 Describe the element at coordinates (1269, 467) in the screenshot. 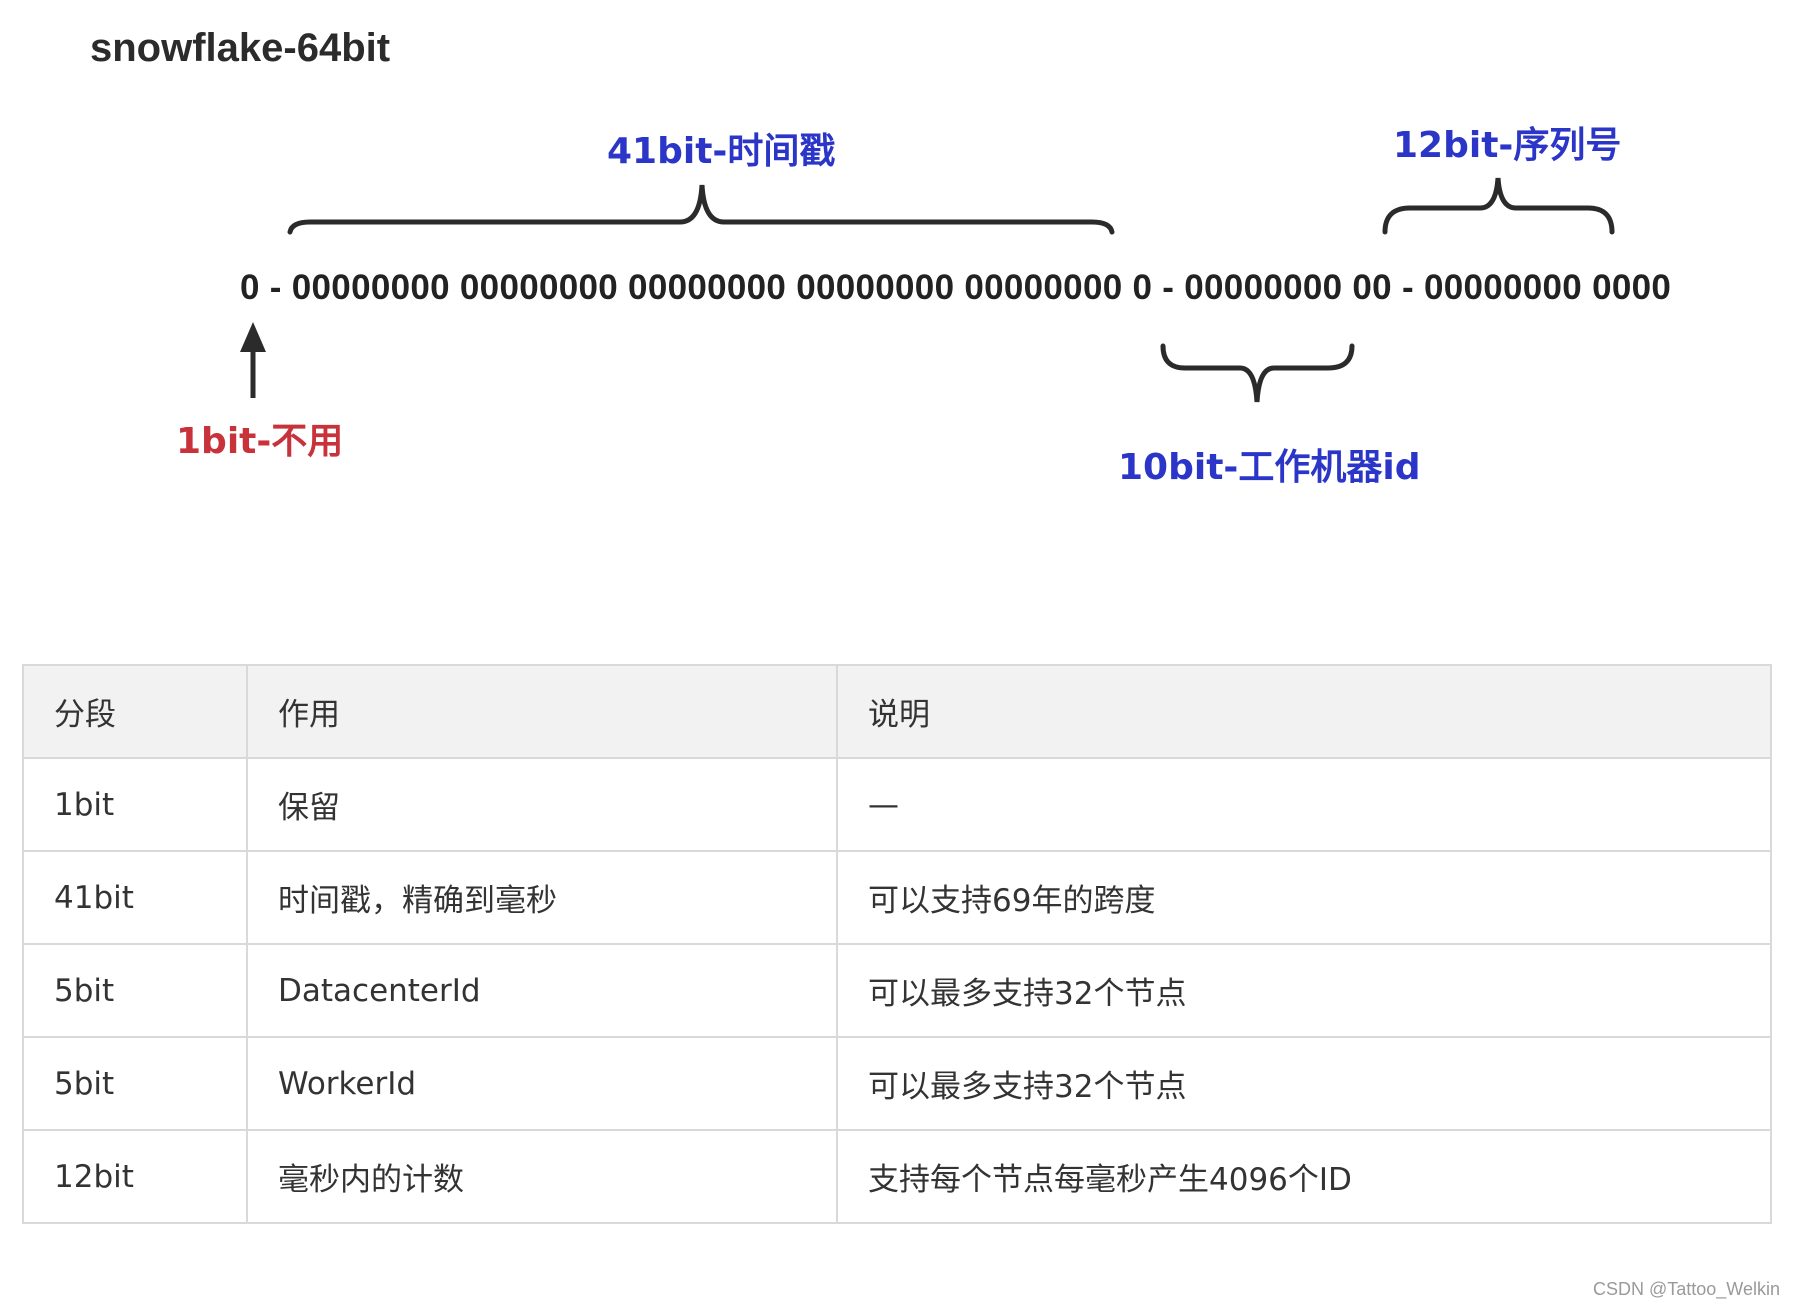

I see `worker-label: 10bit-工作机器id` at that location.